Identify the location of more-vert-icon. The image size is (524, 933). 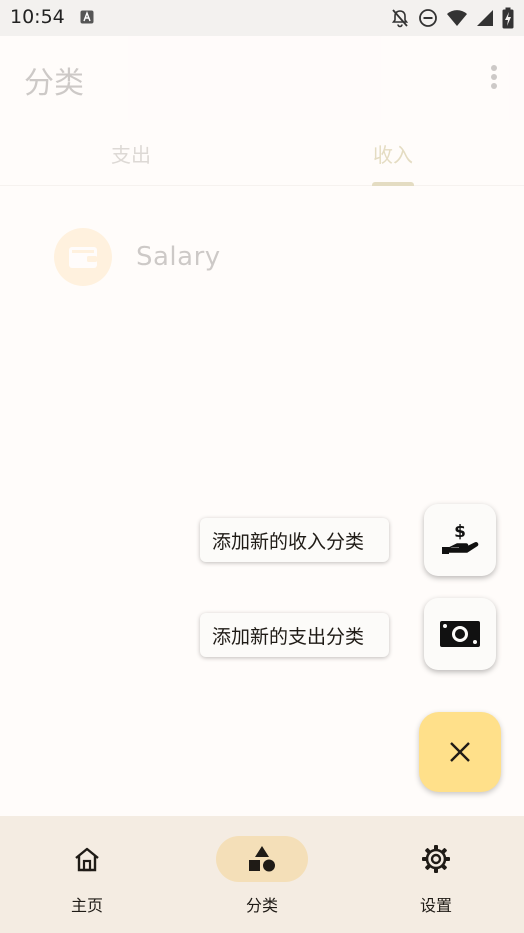
(494, 77).